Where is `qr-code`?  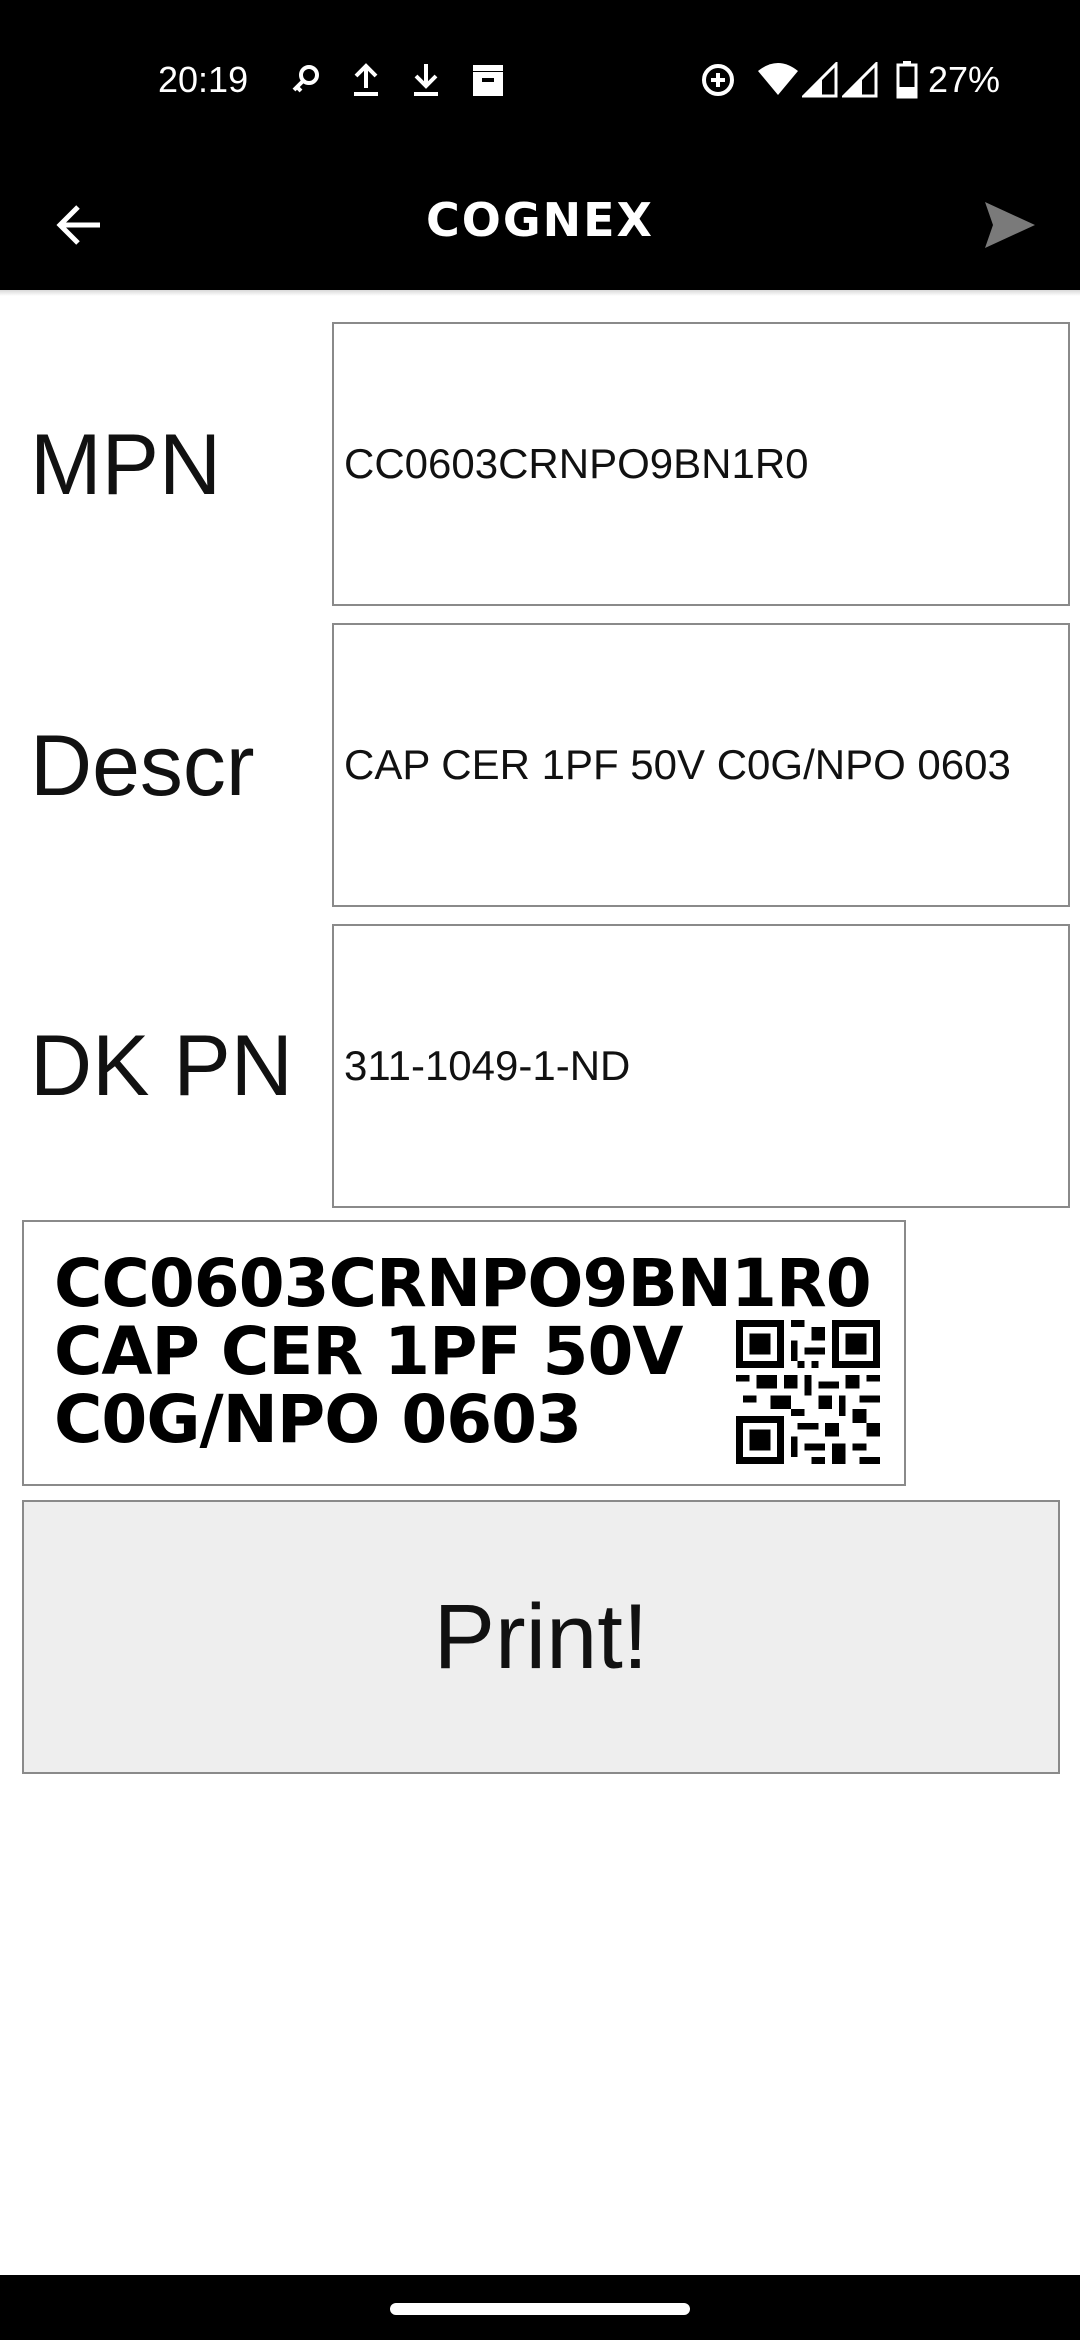 qr-code is located at coordinates (808, 1392).